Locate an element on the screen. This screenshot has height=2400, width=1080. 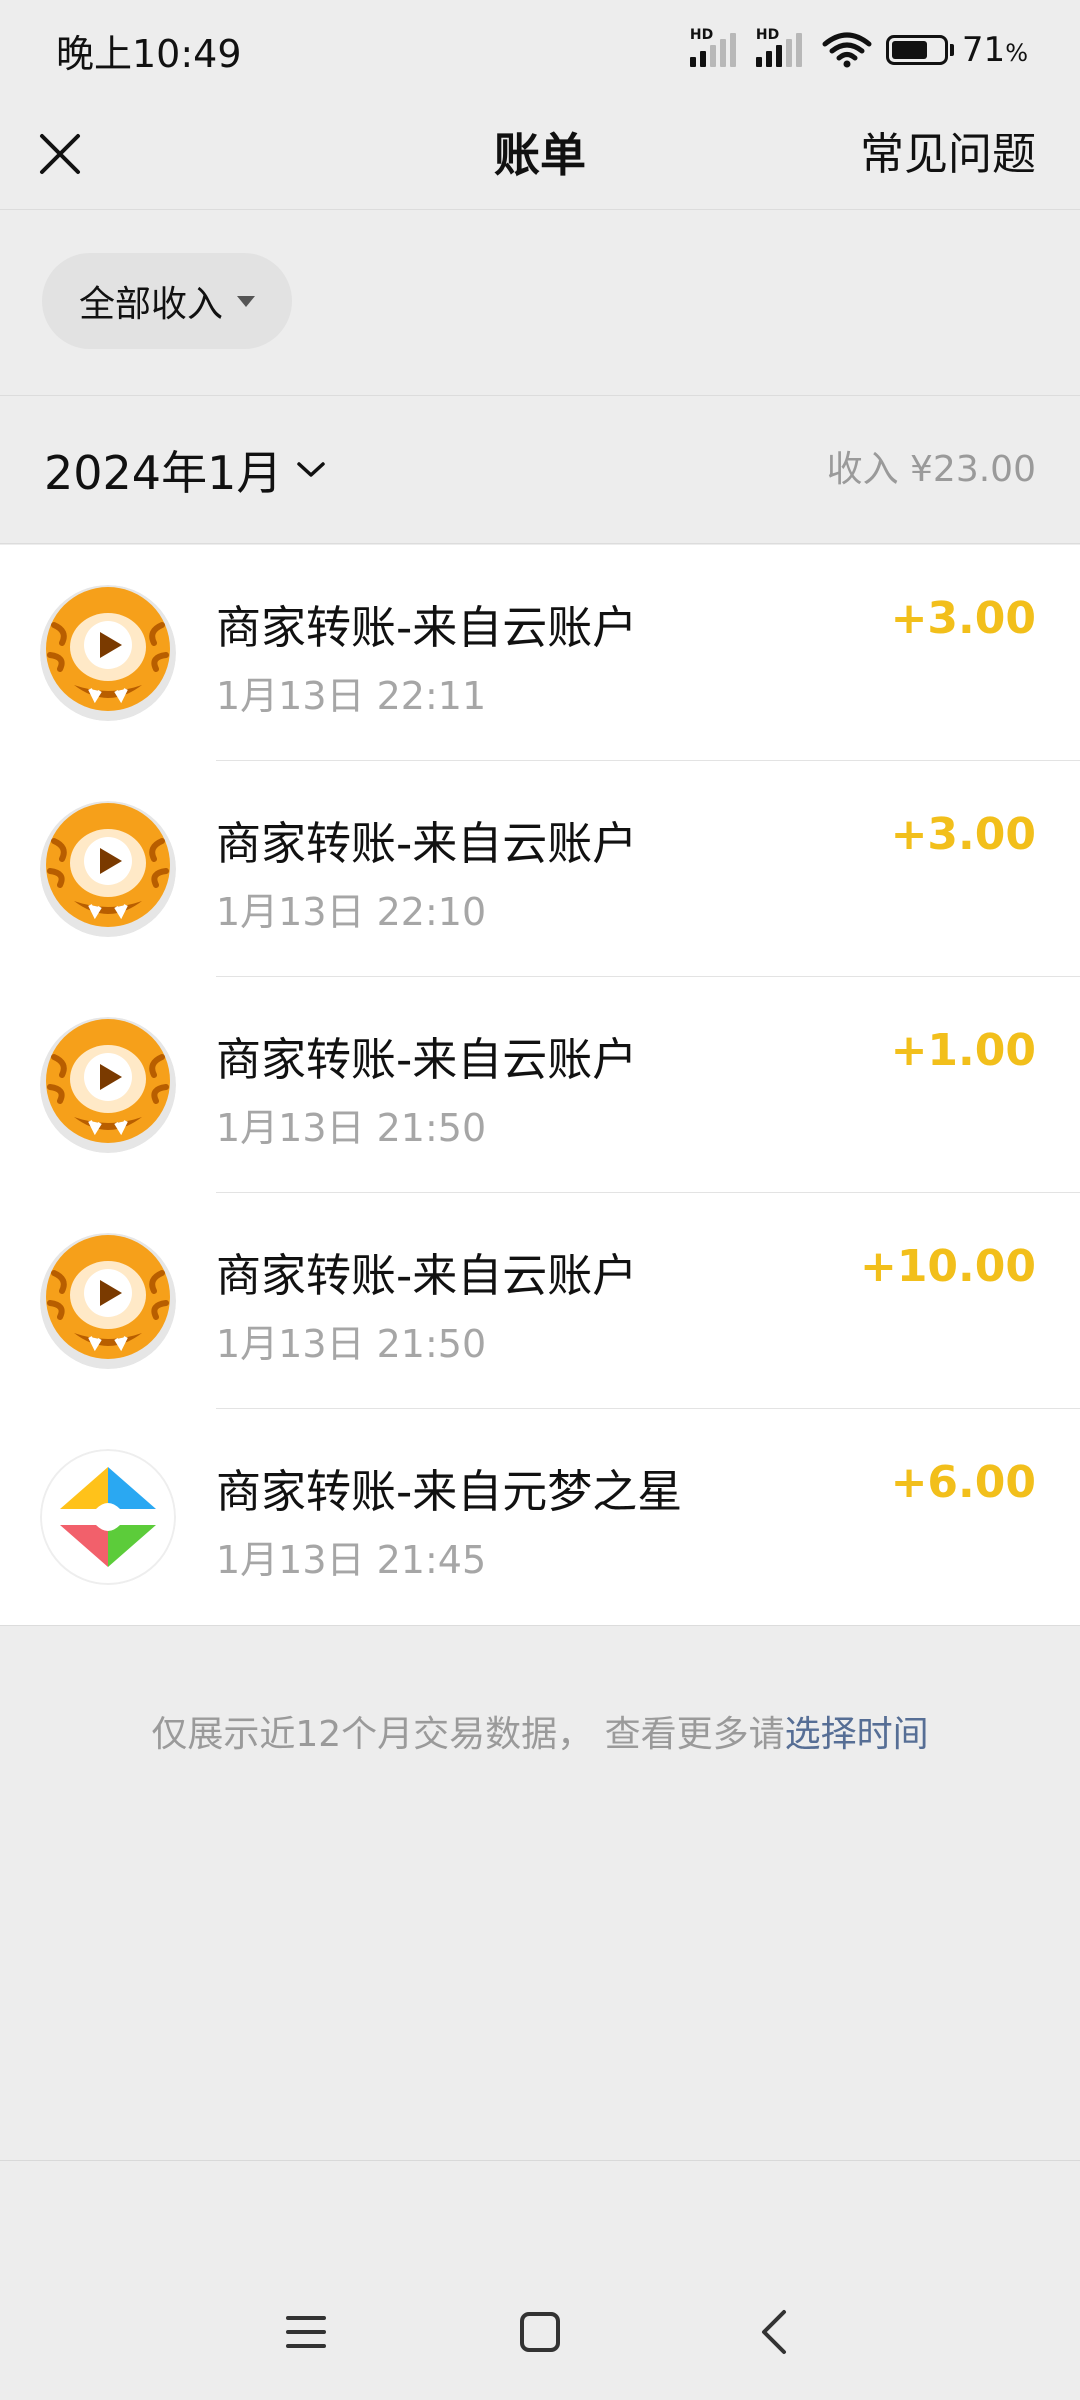
home-square-icon is located at coordinates (540, 2332).